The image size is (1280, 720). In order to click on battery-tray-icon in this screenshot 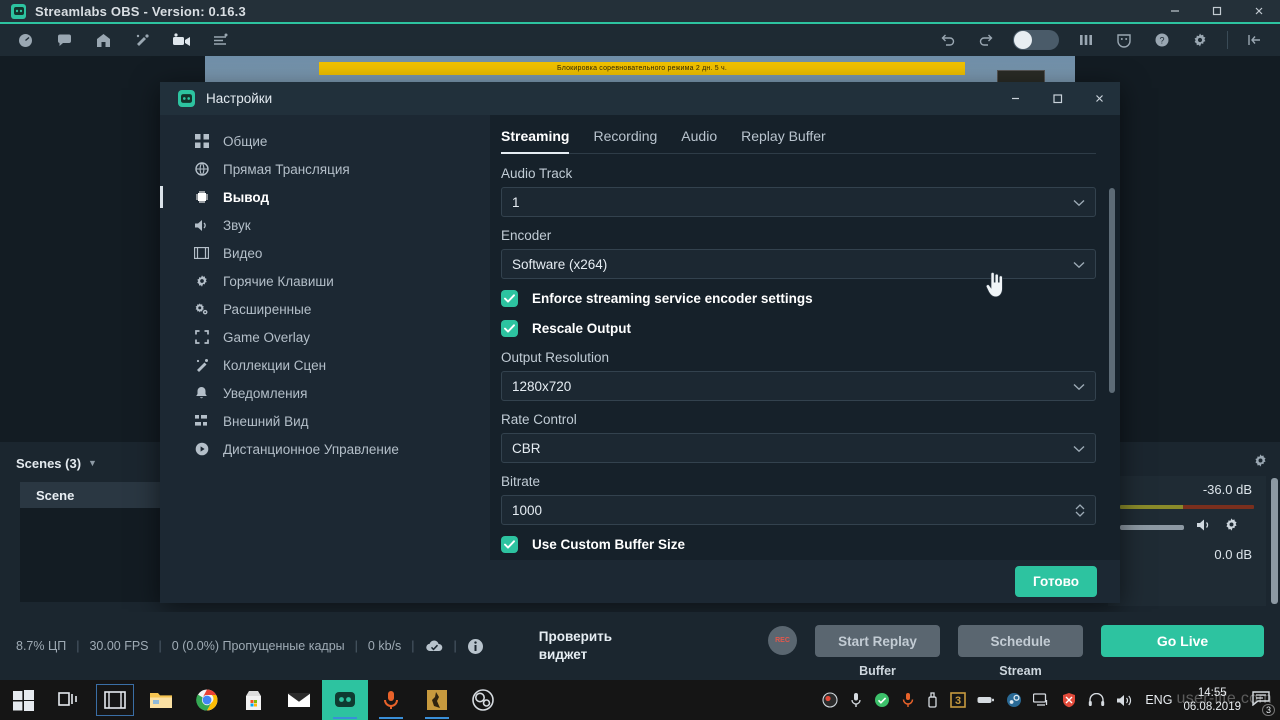, I will do `click(986, 700)`.